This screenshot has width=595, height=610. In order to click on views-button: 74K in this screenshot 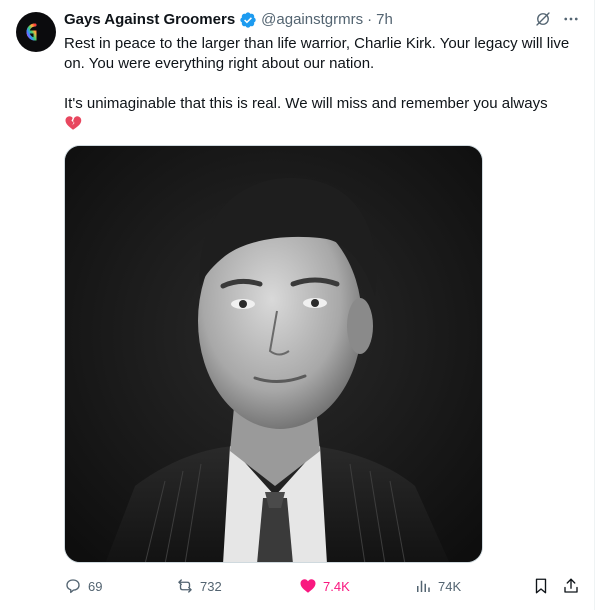, I will do `click(437, 586)`.